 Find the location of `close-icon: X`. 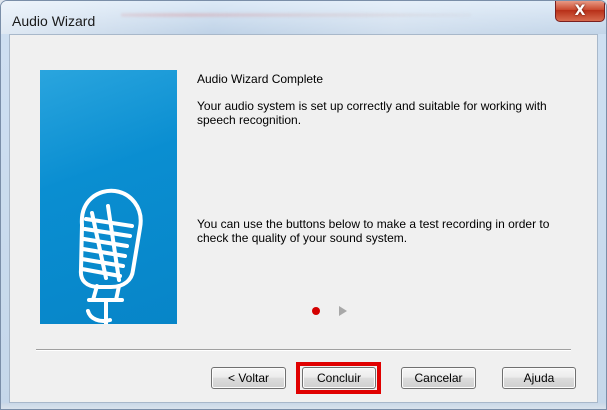

close-icon: X is located at coordinates (580, 11).